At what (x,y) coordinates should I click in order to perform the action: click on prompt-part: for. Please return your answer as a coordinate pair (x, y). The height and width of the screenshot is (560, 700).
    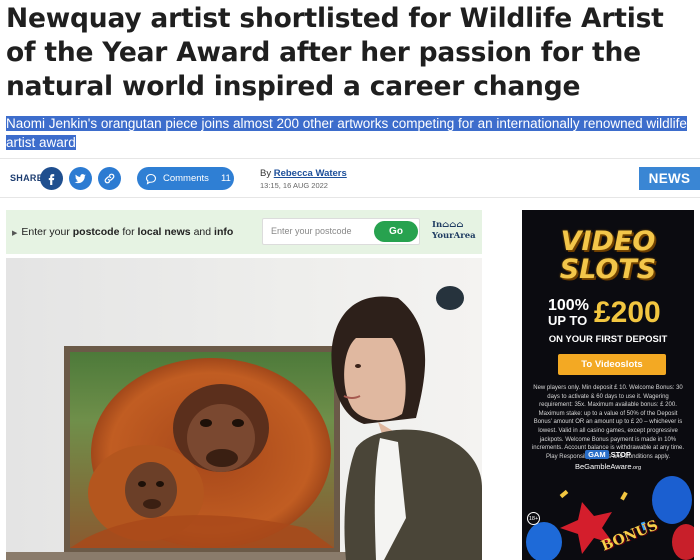
    Looking at the image, I should click on (128, 232).